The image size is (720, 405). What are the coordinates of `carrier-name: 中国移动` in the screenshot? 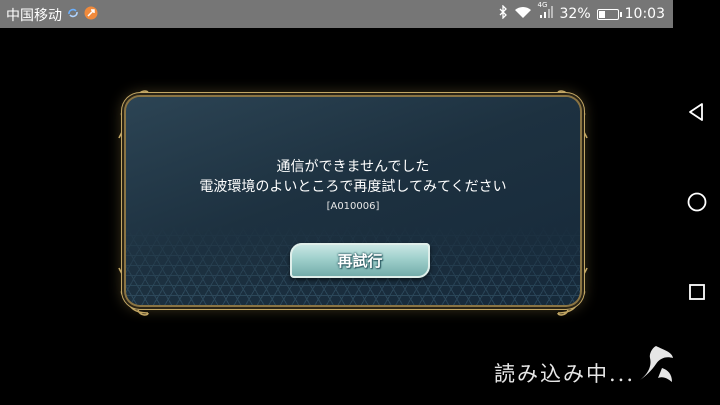 It's located at (34, 16).